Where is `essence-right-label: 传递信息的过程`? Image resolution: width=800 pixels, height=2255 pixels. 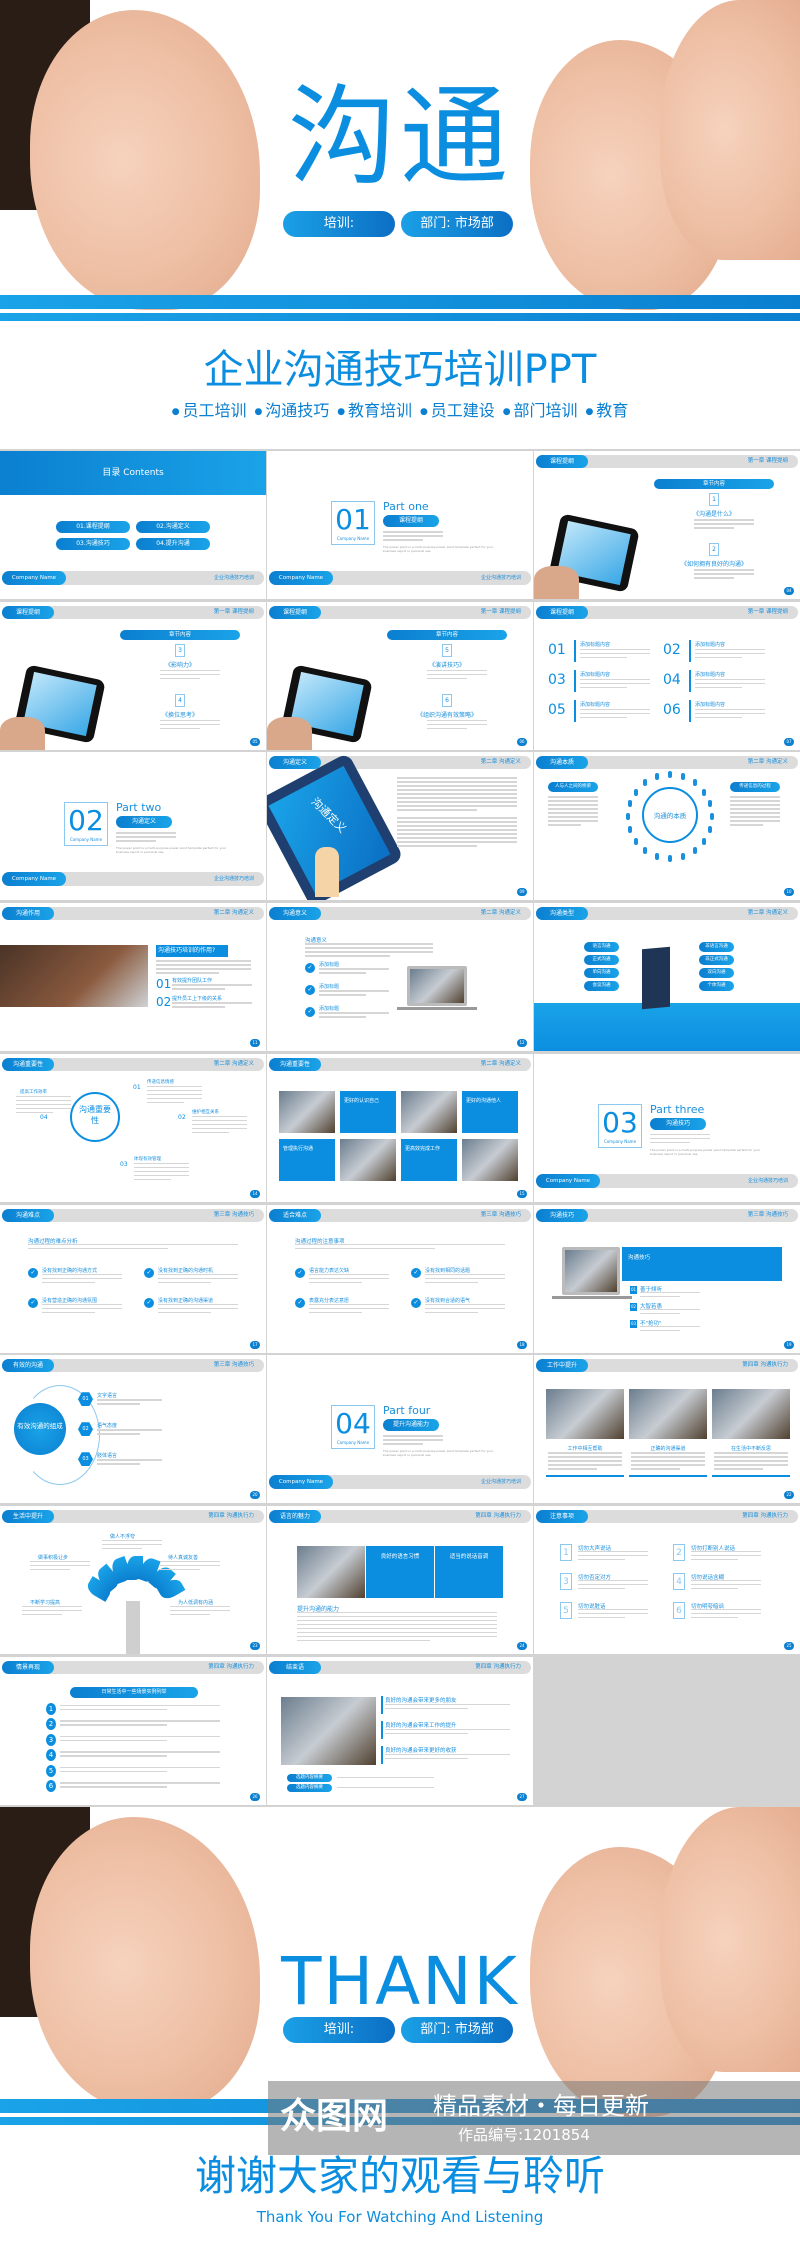 essence-right-label: 传递信息的过程 is located at coordinates (755, 787).